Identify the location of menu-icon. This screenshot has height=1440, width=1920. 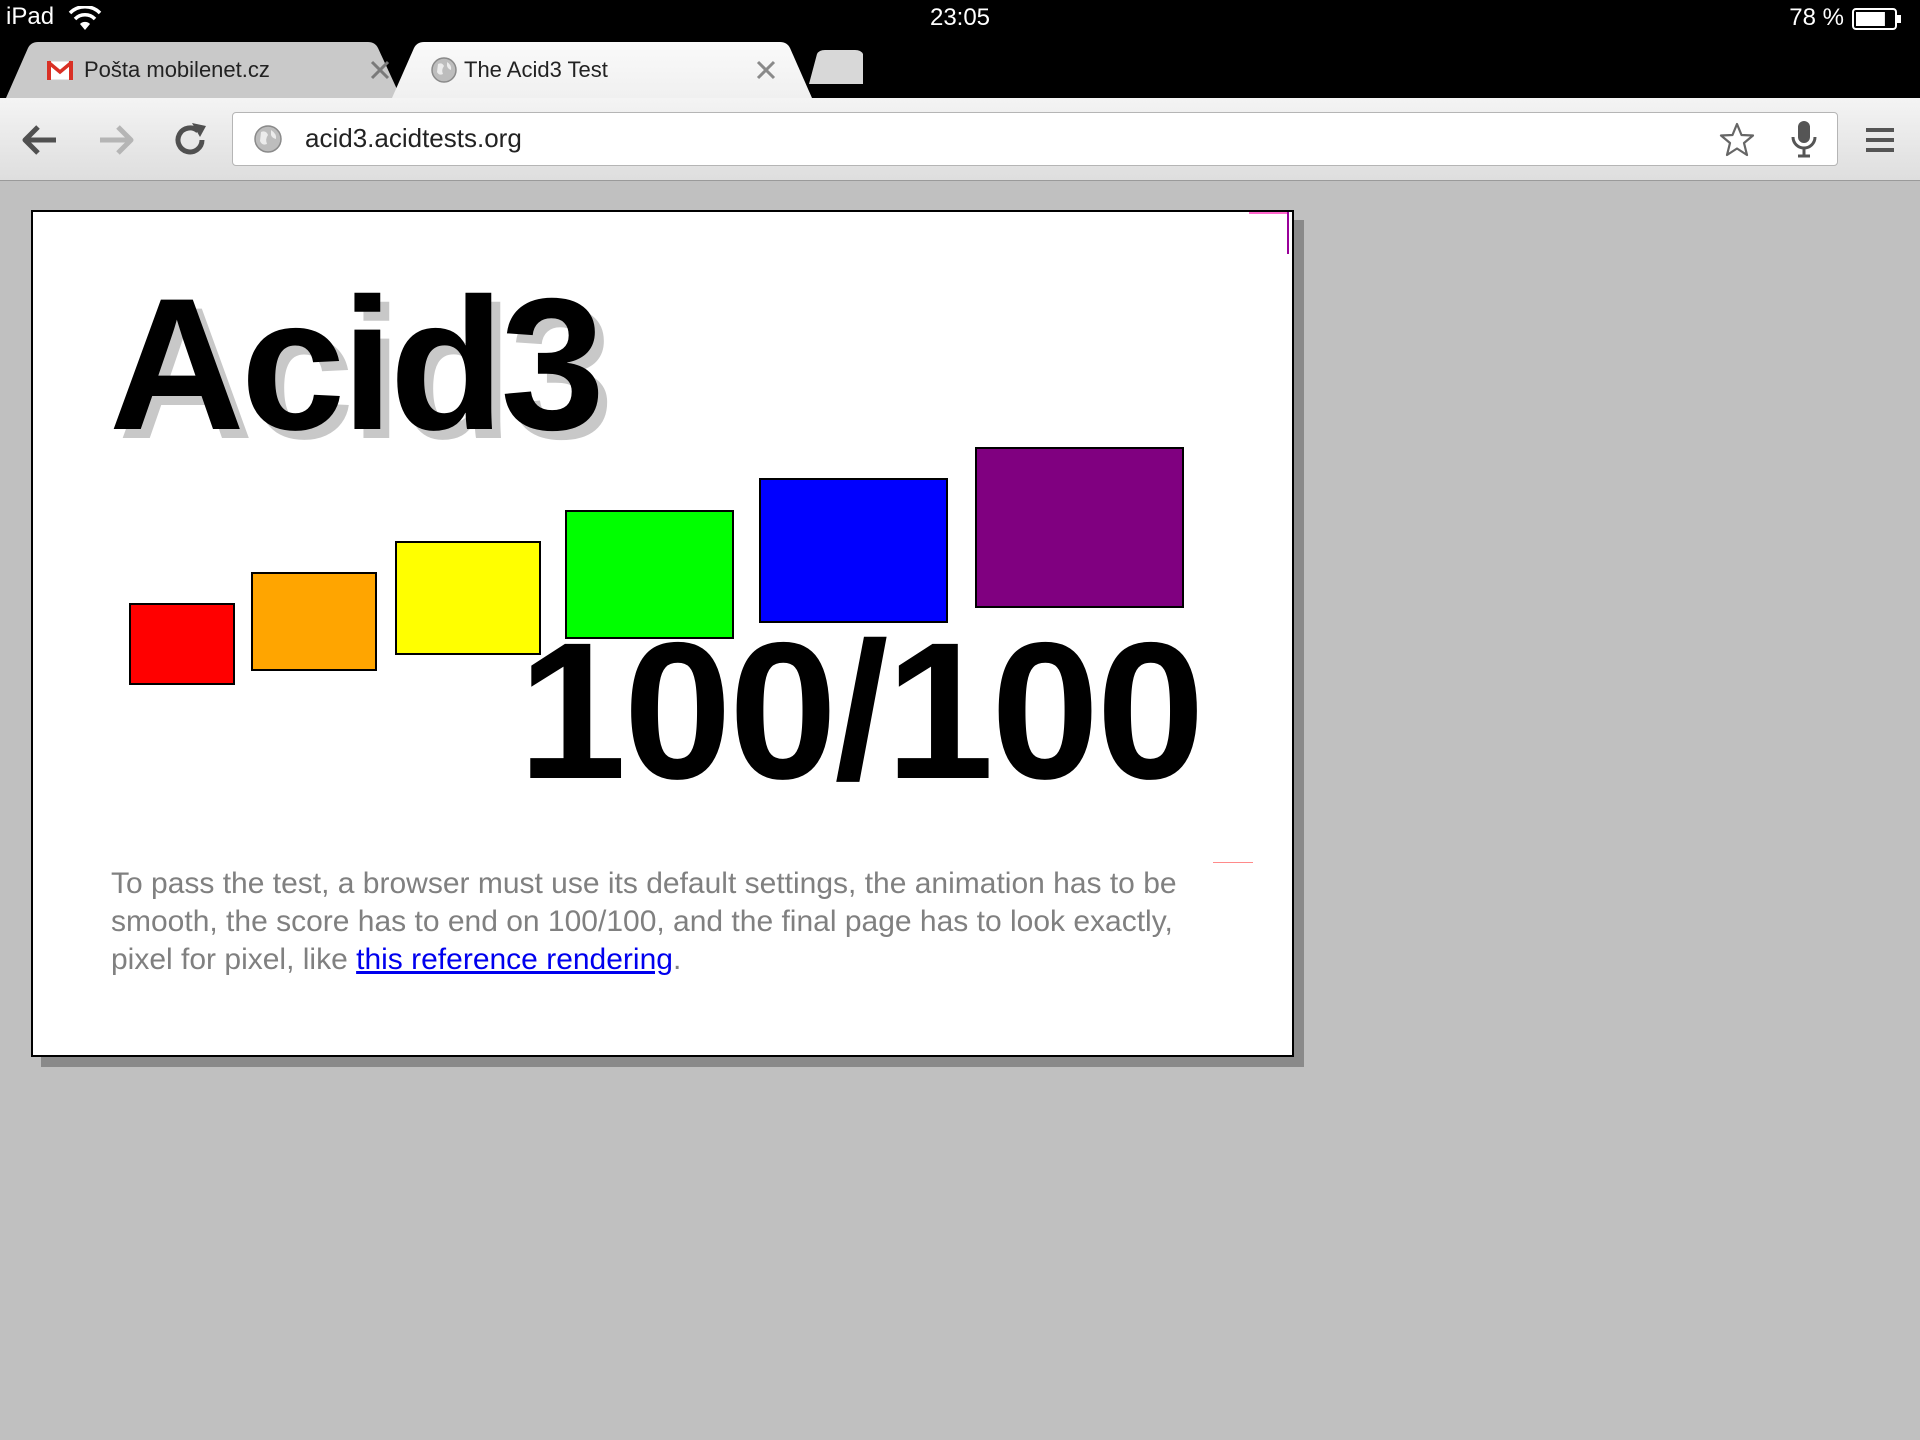
(1880, 140).